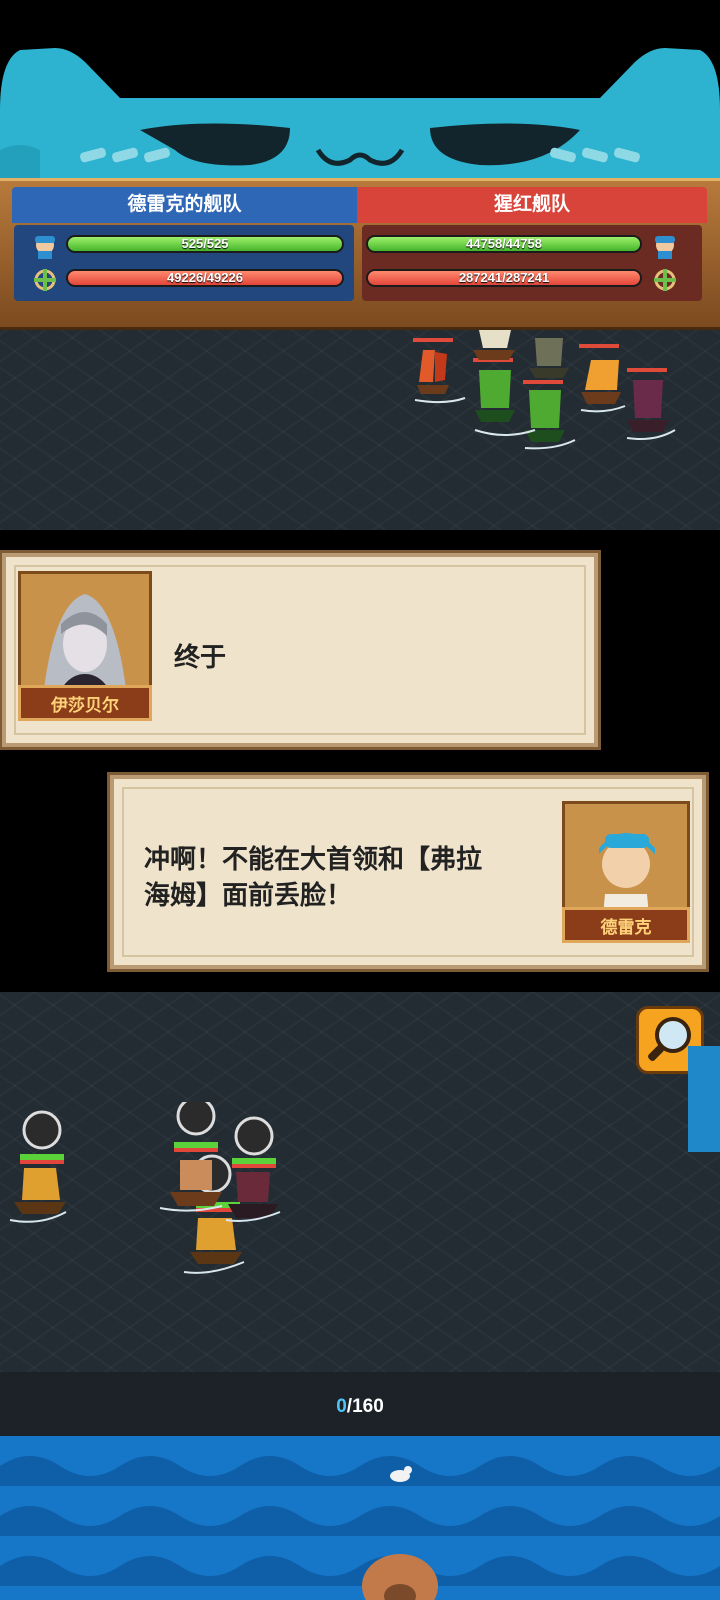 The image size is (720, 1600). What do you see at coordinates (148, 1148) in the screenshot?
I see `skill-bubble` at bounding box center [148, 1148].